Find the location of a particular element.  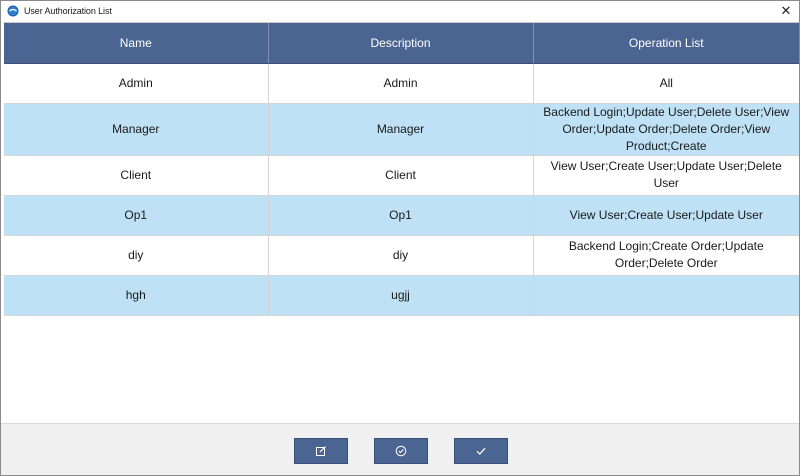

ok-button is located at coordinates (481, 451).